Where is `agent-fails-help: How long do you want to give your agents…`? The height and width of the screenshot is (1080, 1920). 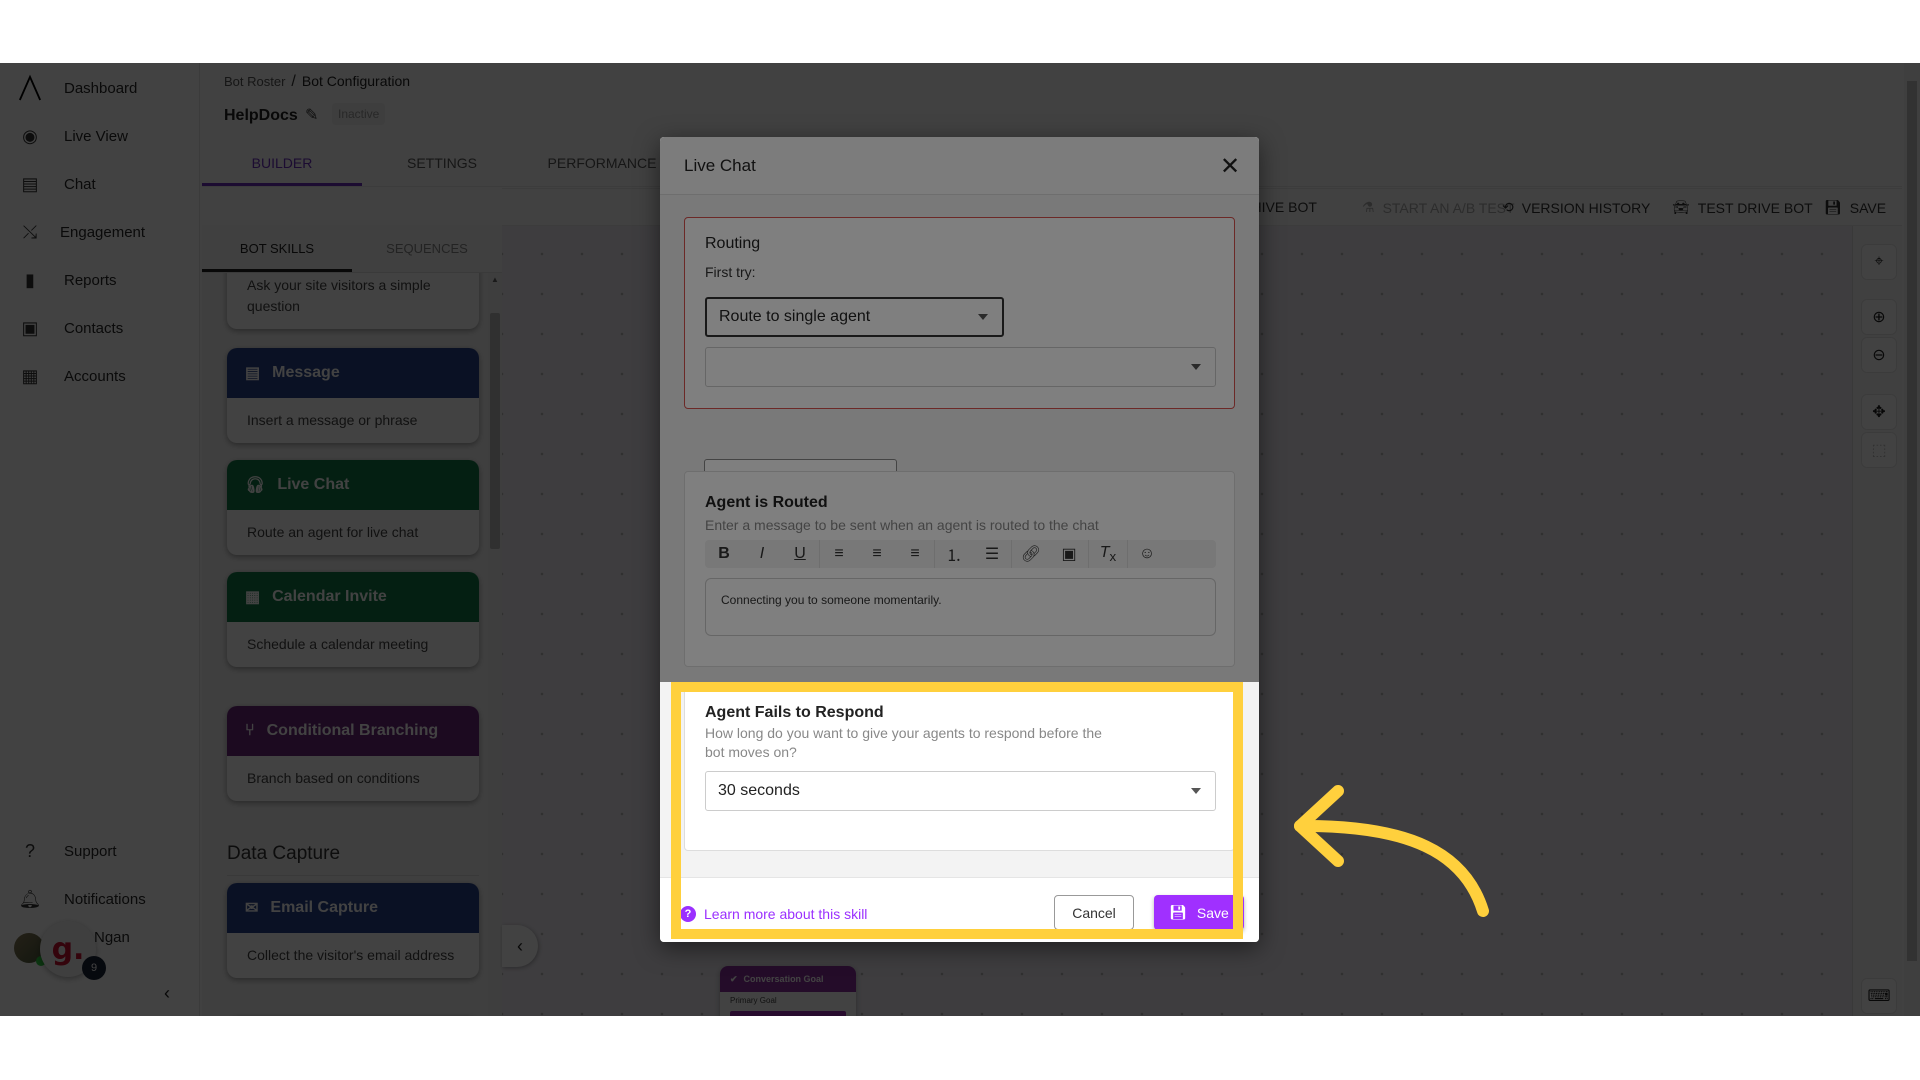 agent-fails-help: How long do you want to give your agents… is located at coordinates (903, 742).